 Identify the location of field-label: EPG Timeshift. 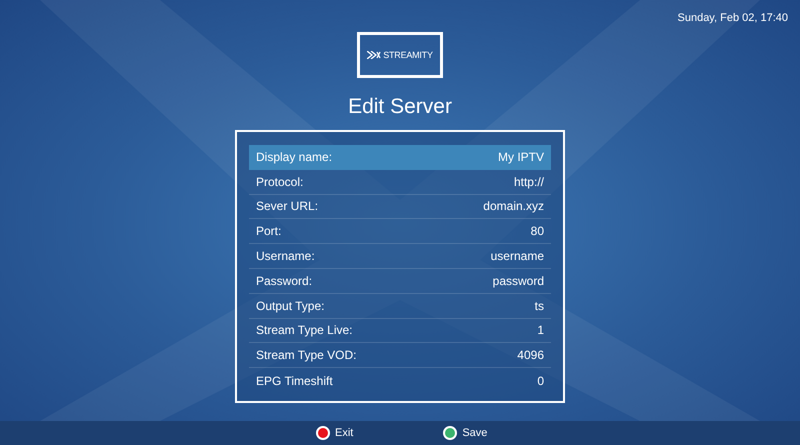
(294, 381).